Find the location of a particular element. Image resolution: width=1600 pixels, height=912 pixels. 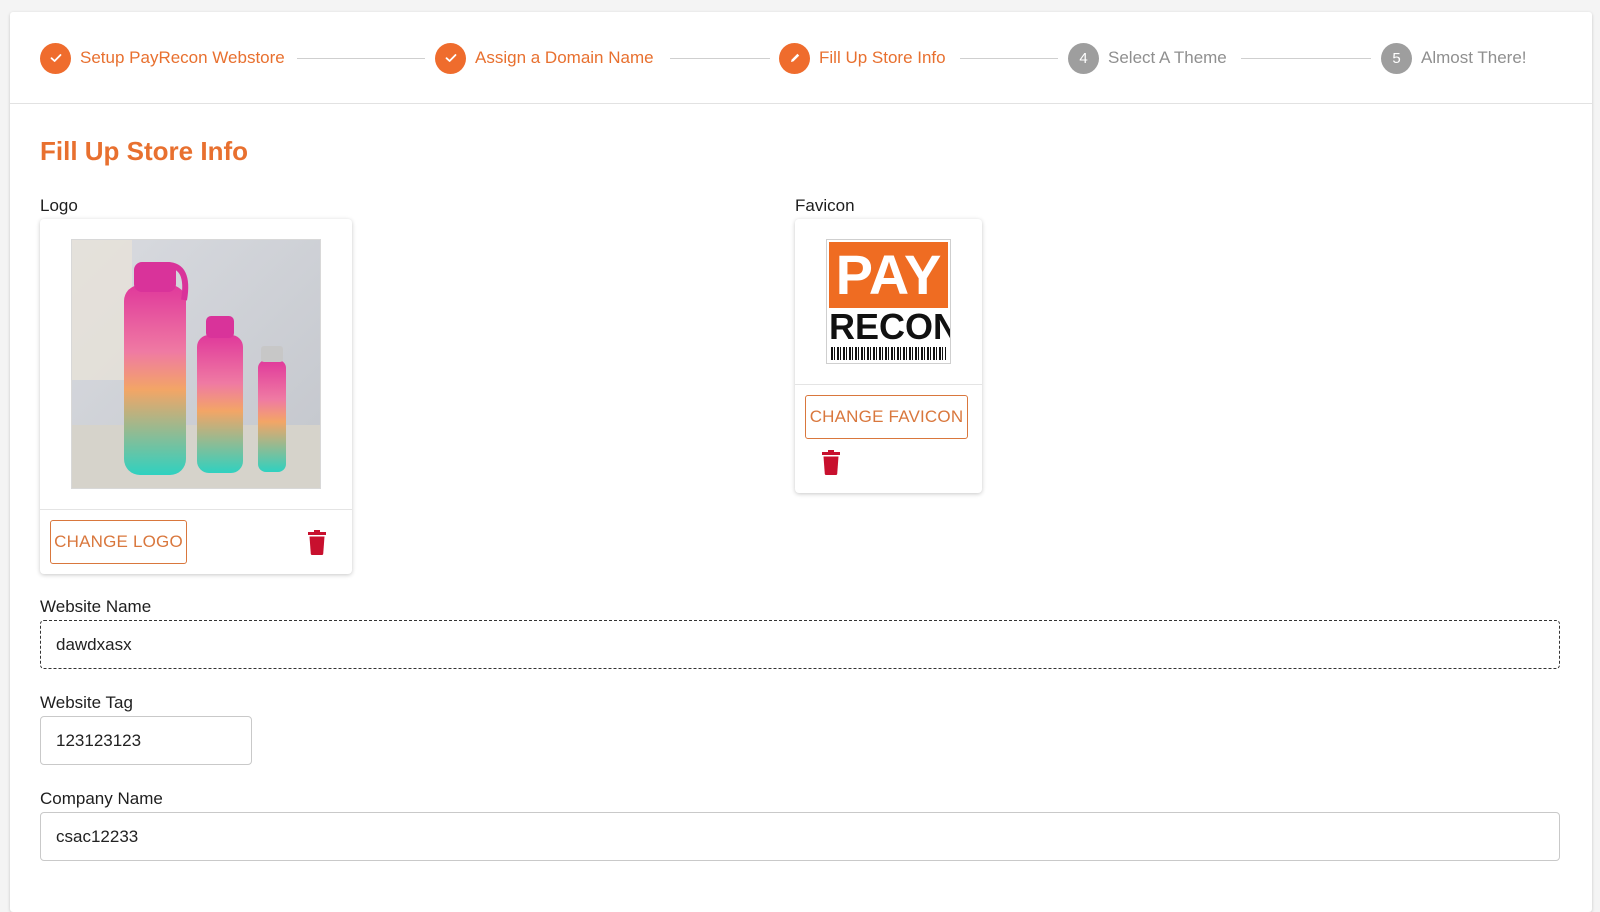

logo-upload-card: CHANGE LOGO is located at coordinates (196, 396).